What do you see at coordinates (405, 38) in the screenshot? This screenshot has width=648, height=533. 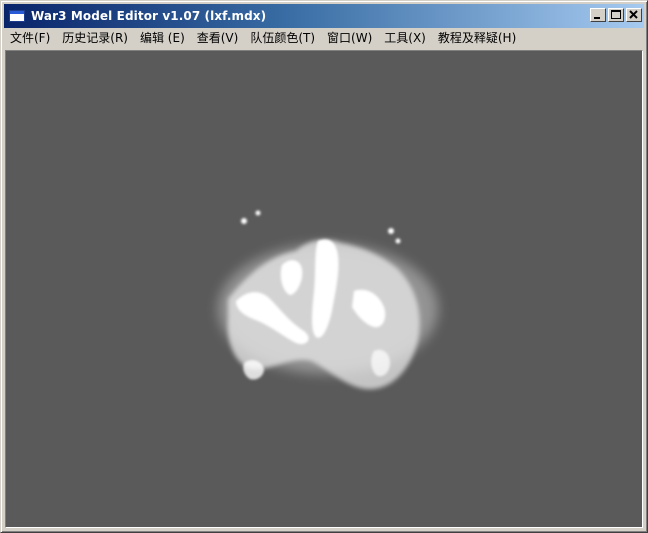 I see `menu-tools: 工具(X)` at bounding box center [405, 38].